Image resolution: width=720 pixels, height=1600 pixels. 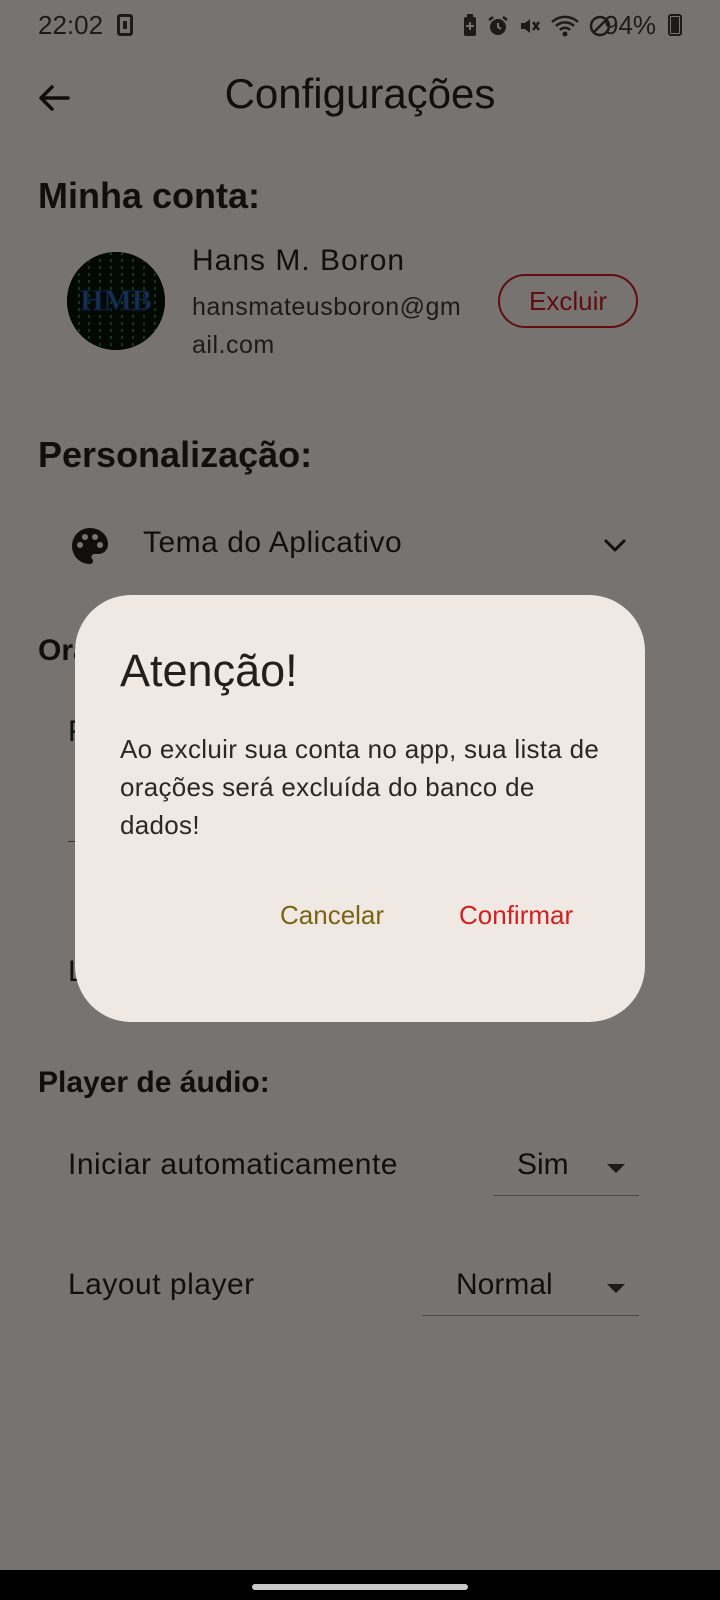 I want to click on home-gesture-handle, so click(x=360, y=1587).